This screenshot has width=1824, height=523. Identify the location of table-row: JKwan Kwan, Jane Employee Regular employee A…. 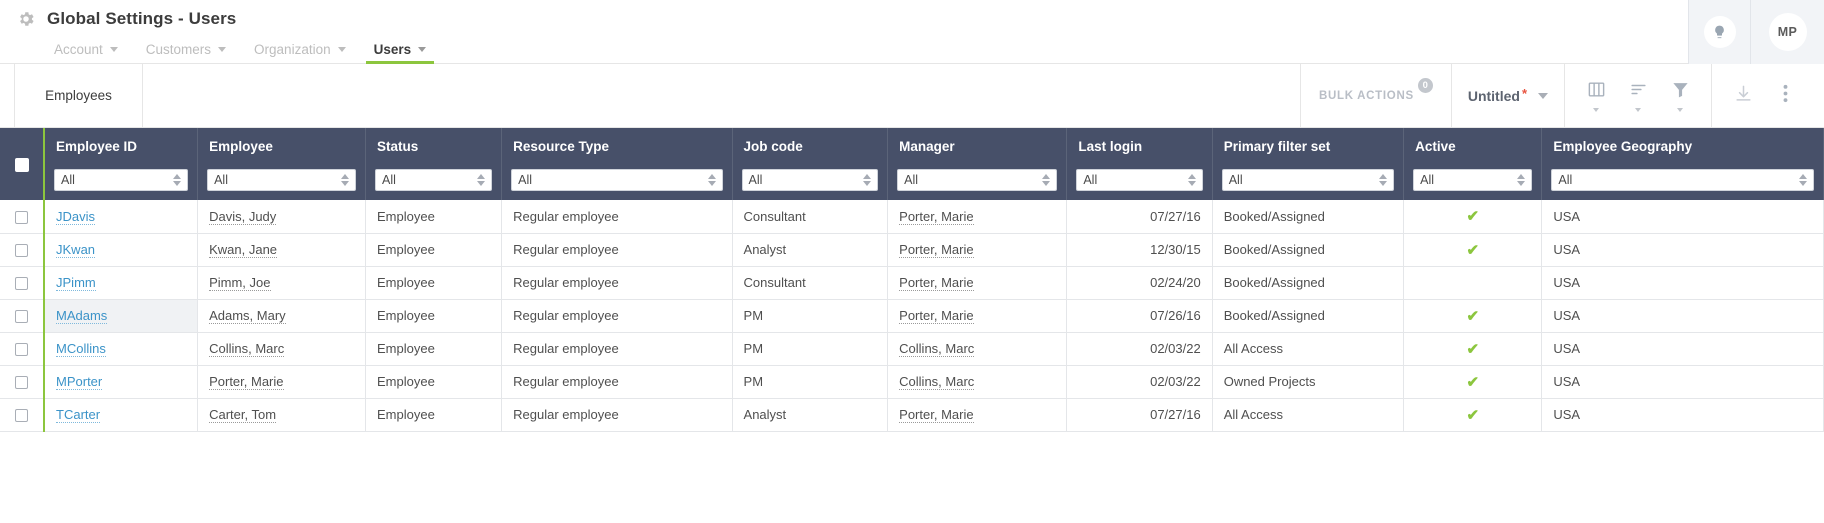
(912, 250).